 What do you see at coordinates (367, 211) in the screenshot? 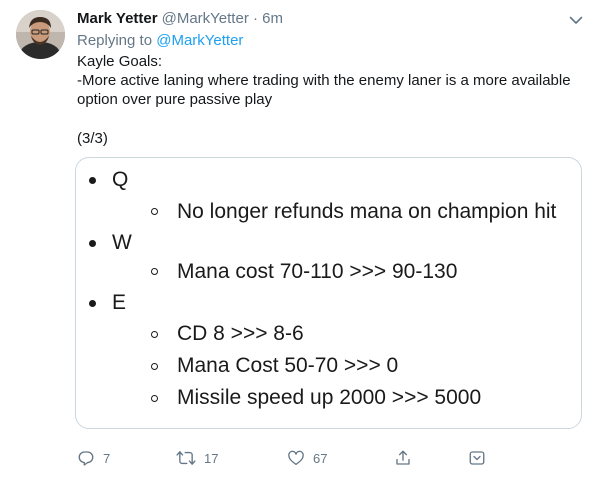
I see `ability-change: No longer refunds mana on champion hit` at bounding box center [367, 211].